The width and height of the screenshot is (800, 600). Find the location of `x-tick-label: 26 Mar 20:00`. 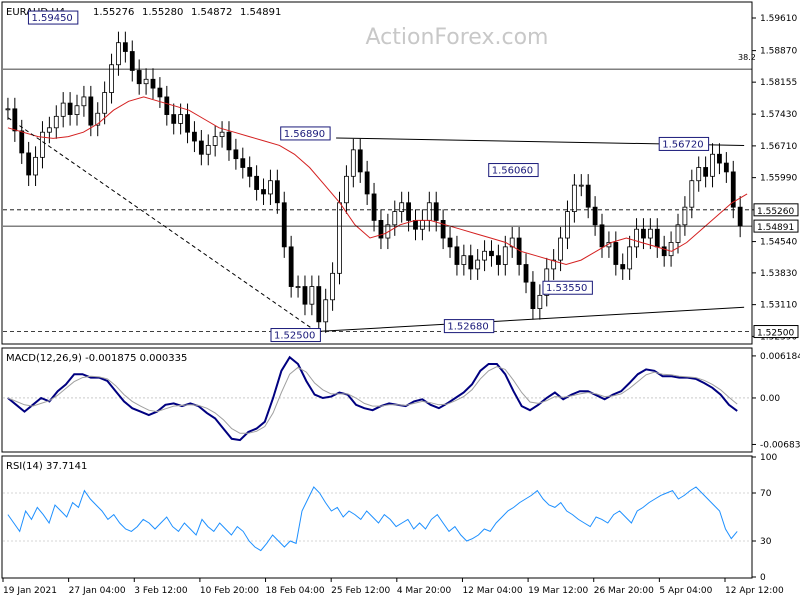

x-tick-label: 26 Mar 20:00 is located at coordinates (624, 591).